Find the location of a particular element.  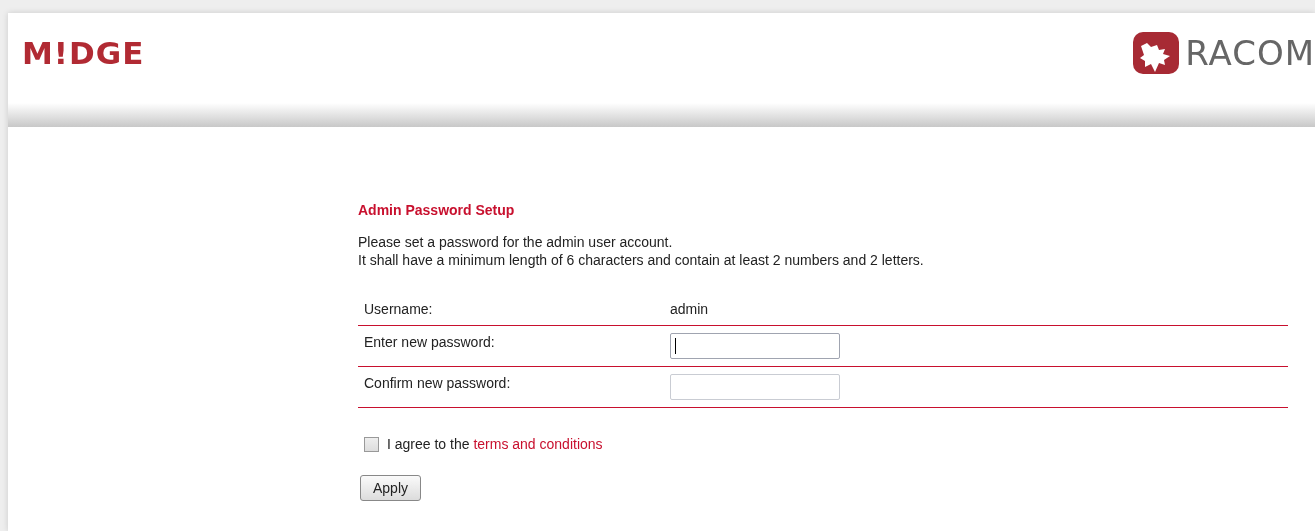

form-title: Admin Password Setup is located at coordinates (437, 210).